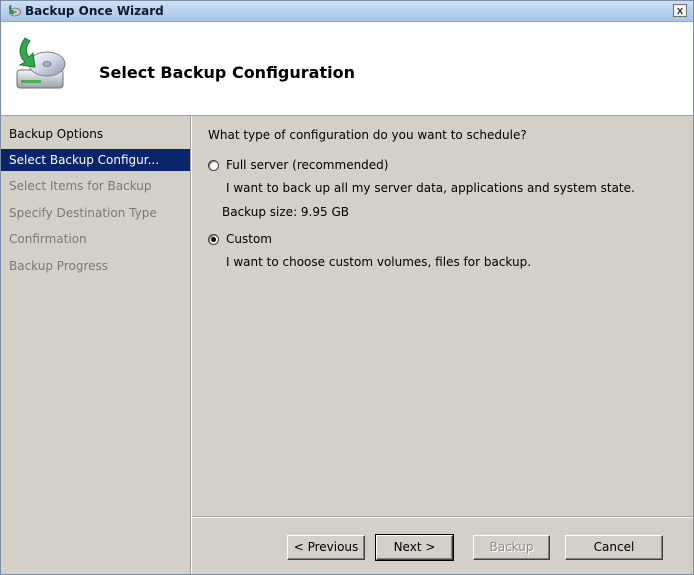  I want to click on next-button: Next >, so click(414, 547).